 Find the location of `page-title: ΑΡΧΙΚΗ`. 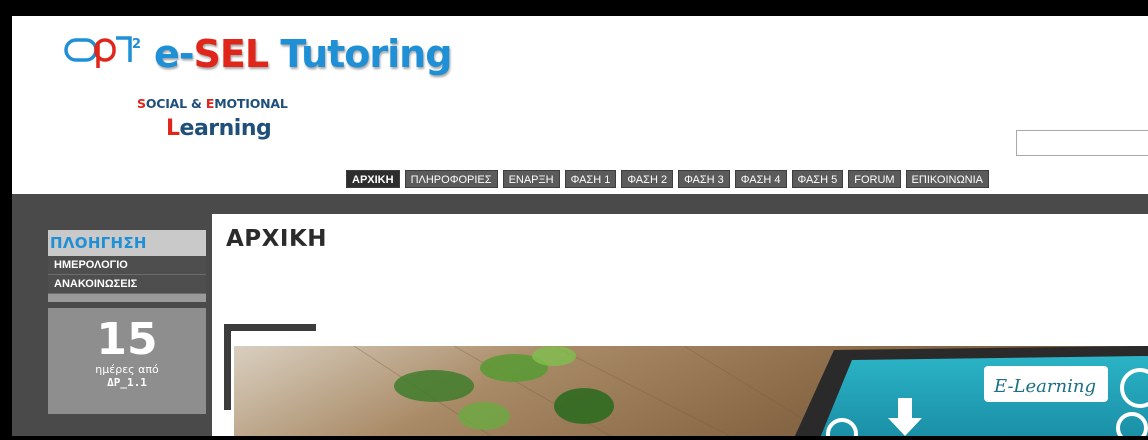

page-title: ΑΡΧΙΚΗ is located at coordinates (277, 239).